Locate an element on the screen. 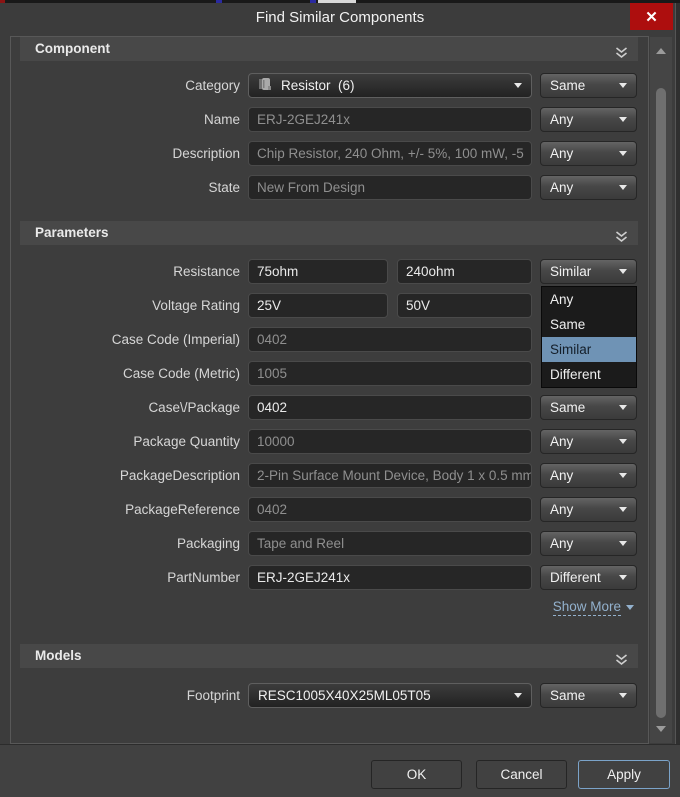  package-quantity-field: 10000 is located at coordinates (390, 441).